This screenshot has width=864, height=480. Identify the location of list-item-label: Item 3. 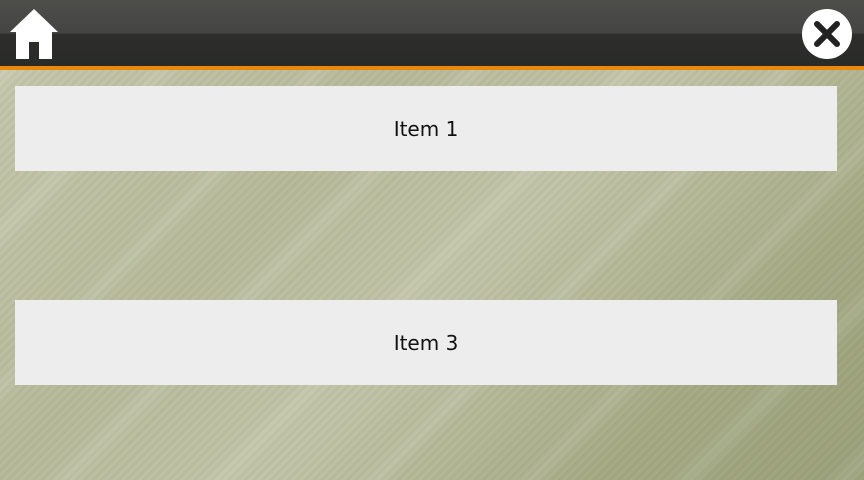
(426, 342).